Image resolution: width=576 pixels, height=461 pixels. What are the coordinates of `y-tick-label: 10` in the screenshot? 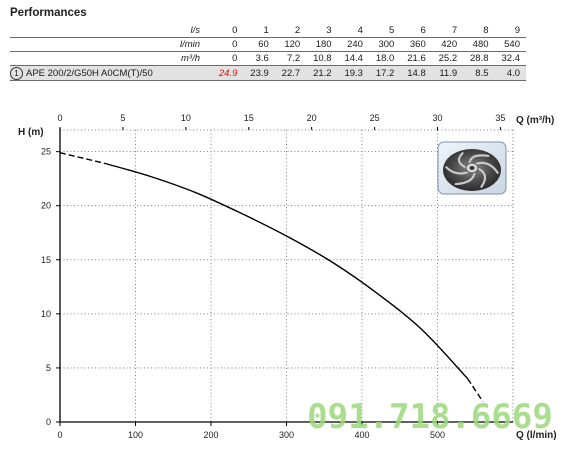 It's located at (46, 314).